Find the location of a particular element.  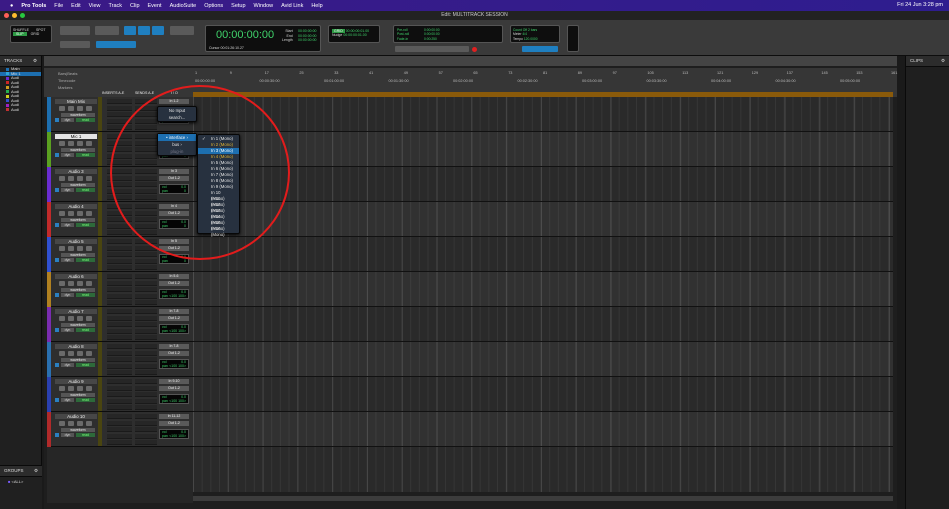

zoom-presets is located at coordinates (75, 44).